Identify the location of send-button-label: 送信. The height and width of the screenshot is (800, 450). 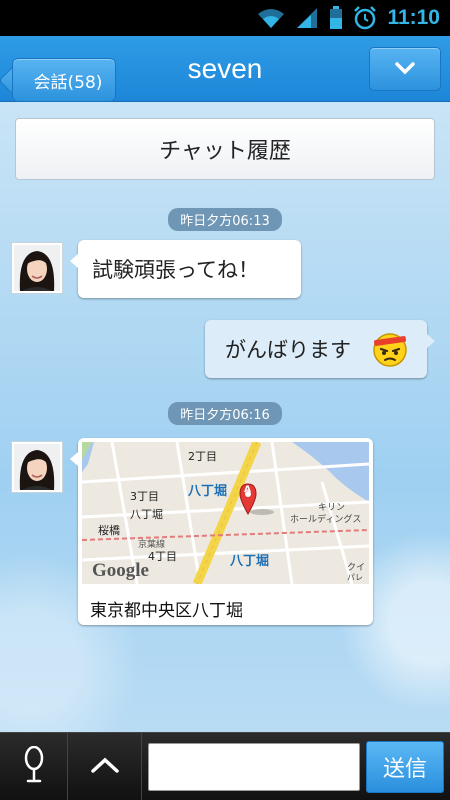
(404, 769).